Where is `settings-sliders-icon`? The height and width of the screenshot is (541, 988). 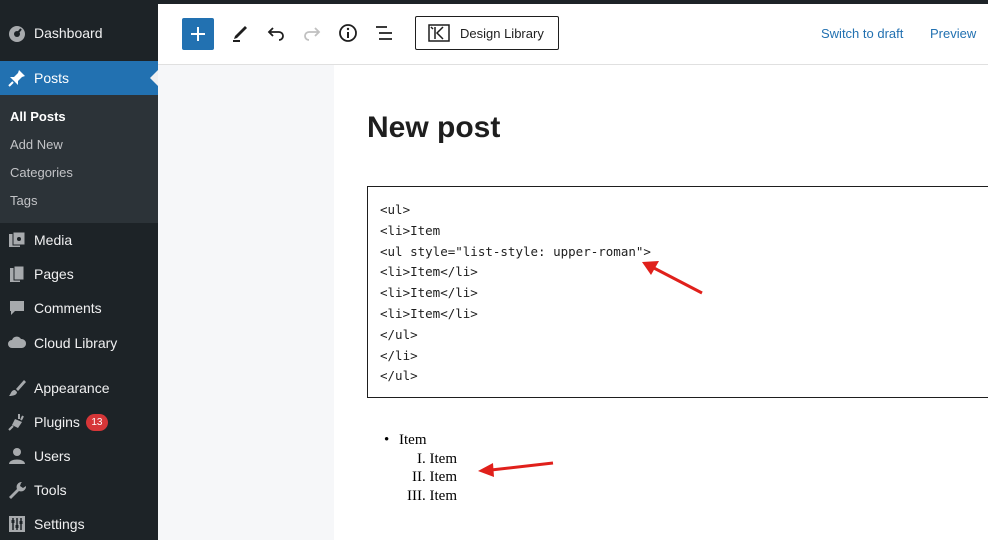 settings-sliders-icon is located at coordinates (17, 524).